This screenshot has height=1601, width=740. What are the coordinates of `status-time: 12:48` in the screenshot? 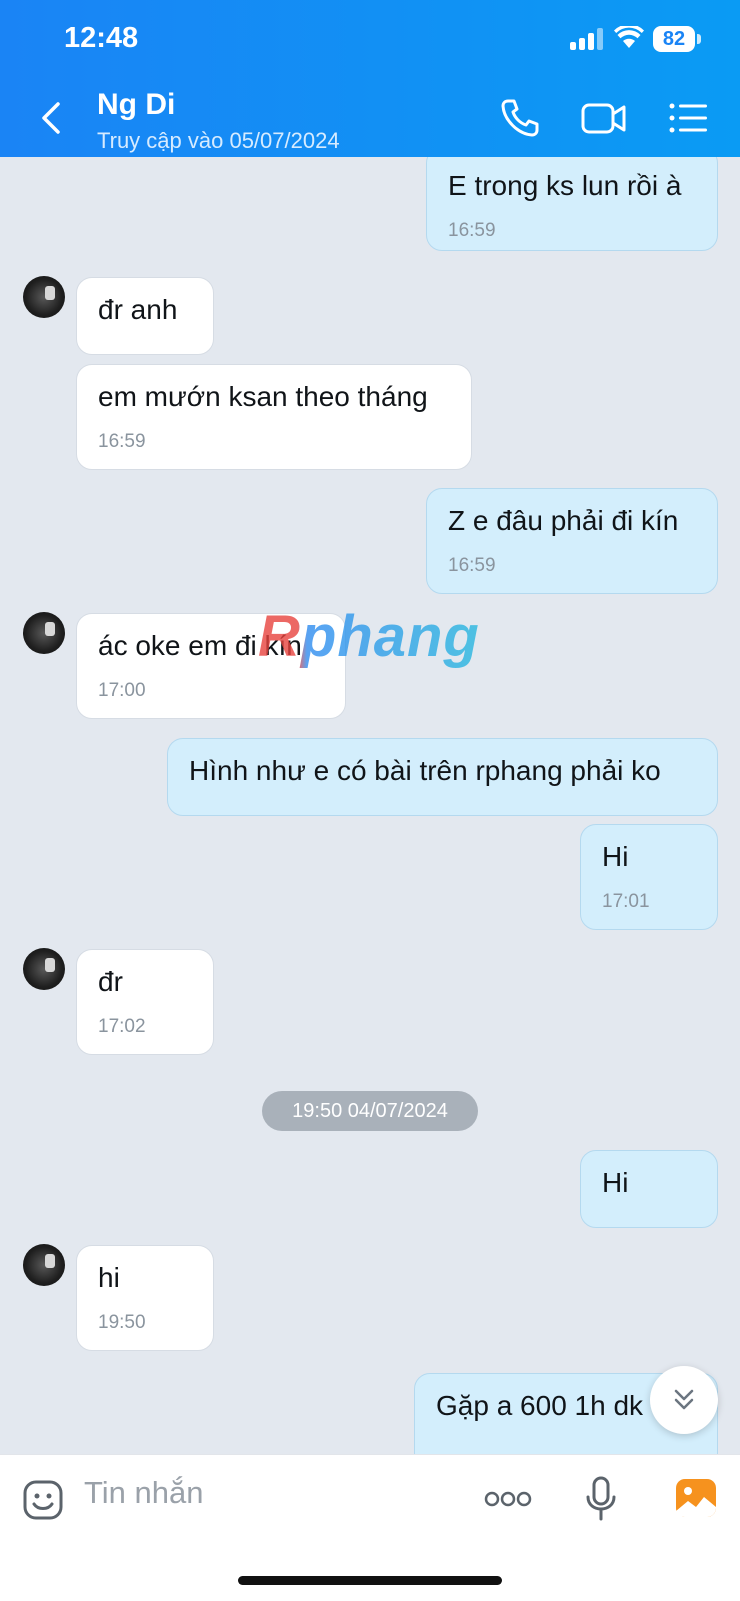 It's located at (101, 38).